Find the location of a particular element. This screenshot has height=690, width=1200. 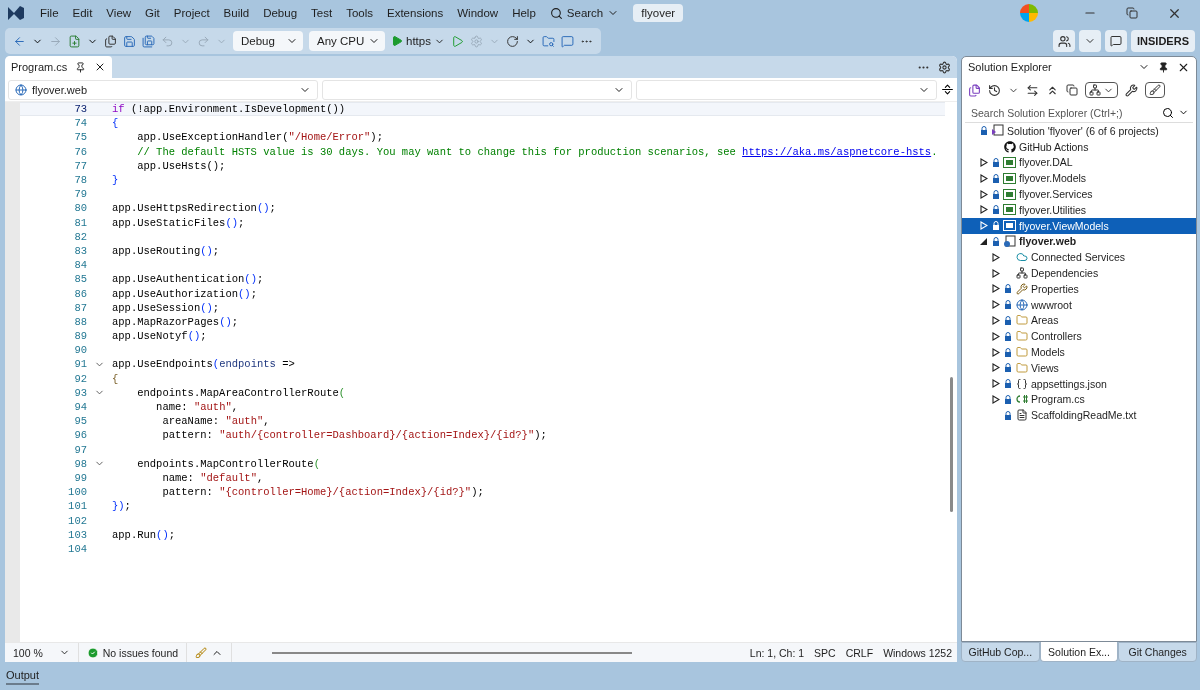

line-number: 76 is located at coordinates (80, 151).